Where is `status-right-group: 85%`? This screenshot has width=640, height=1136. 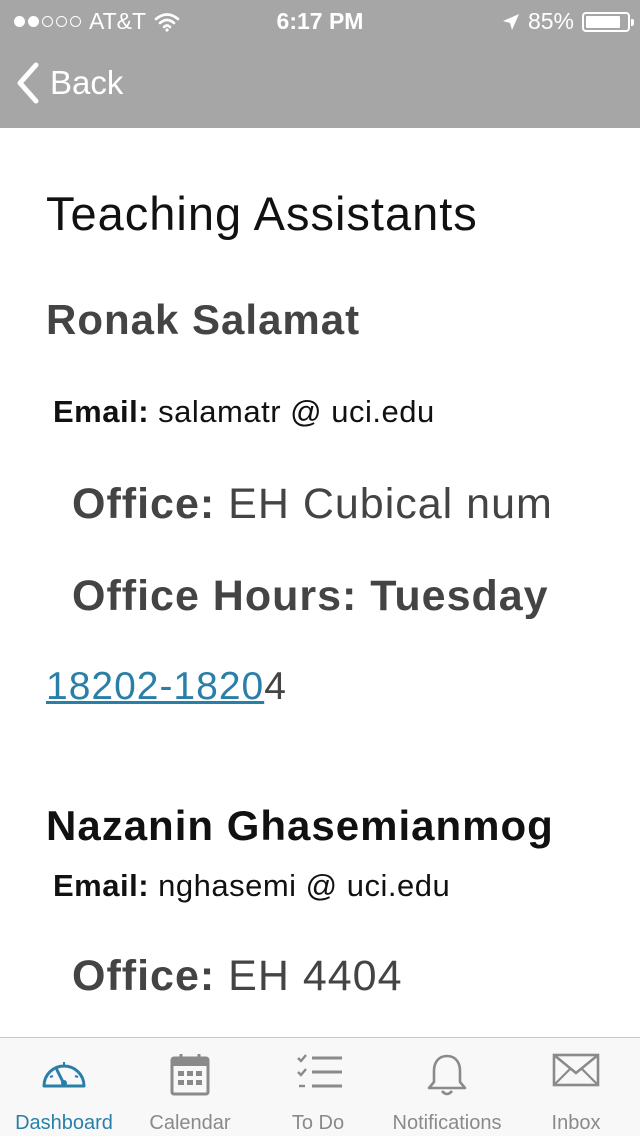
status-right-group: 85% is located at coordinates (568, 21).